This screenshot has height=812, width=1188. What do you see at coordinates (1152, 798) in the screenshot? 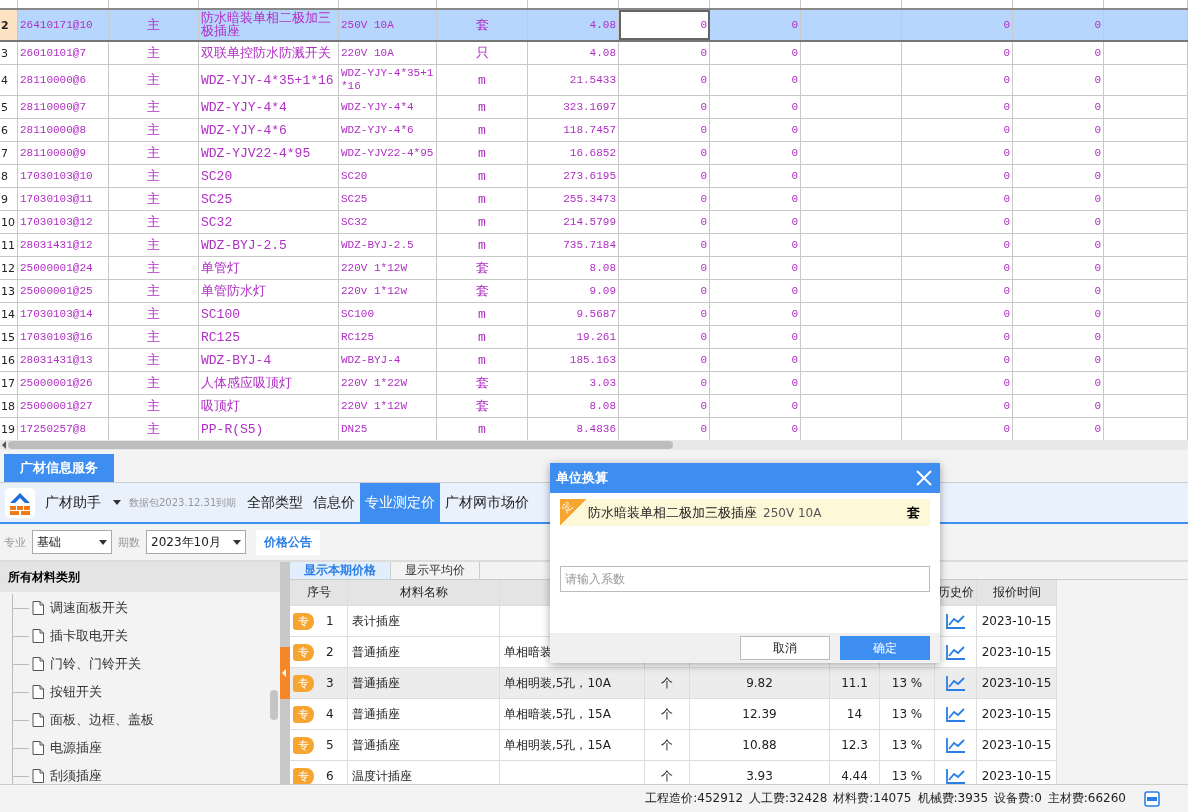
I see `panel-icon` at bounding box center [1152, 798].